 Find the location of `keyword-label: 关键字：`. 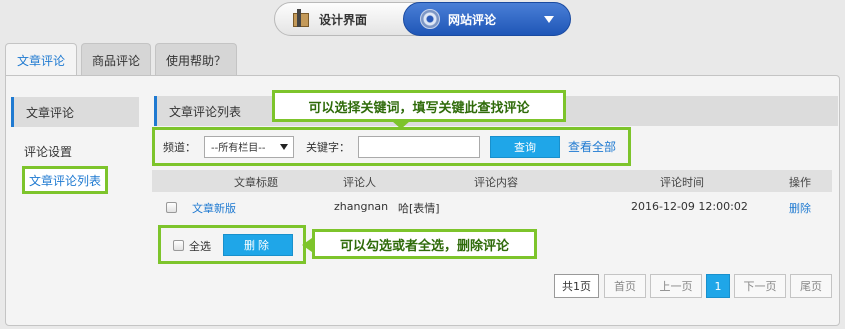

keyword-label: 关键字： is located at coordinates (328, 147).